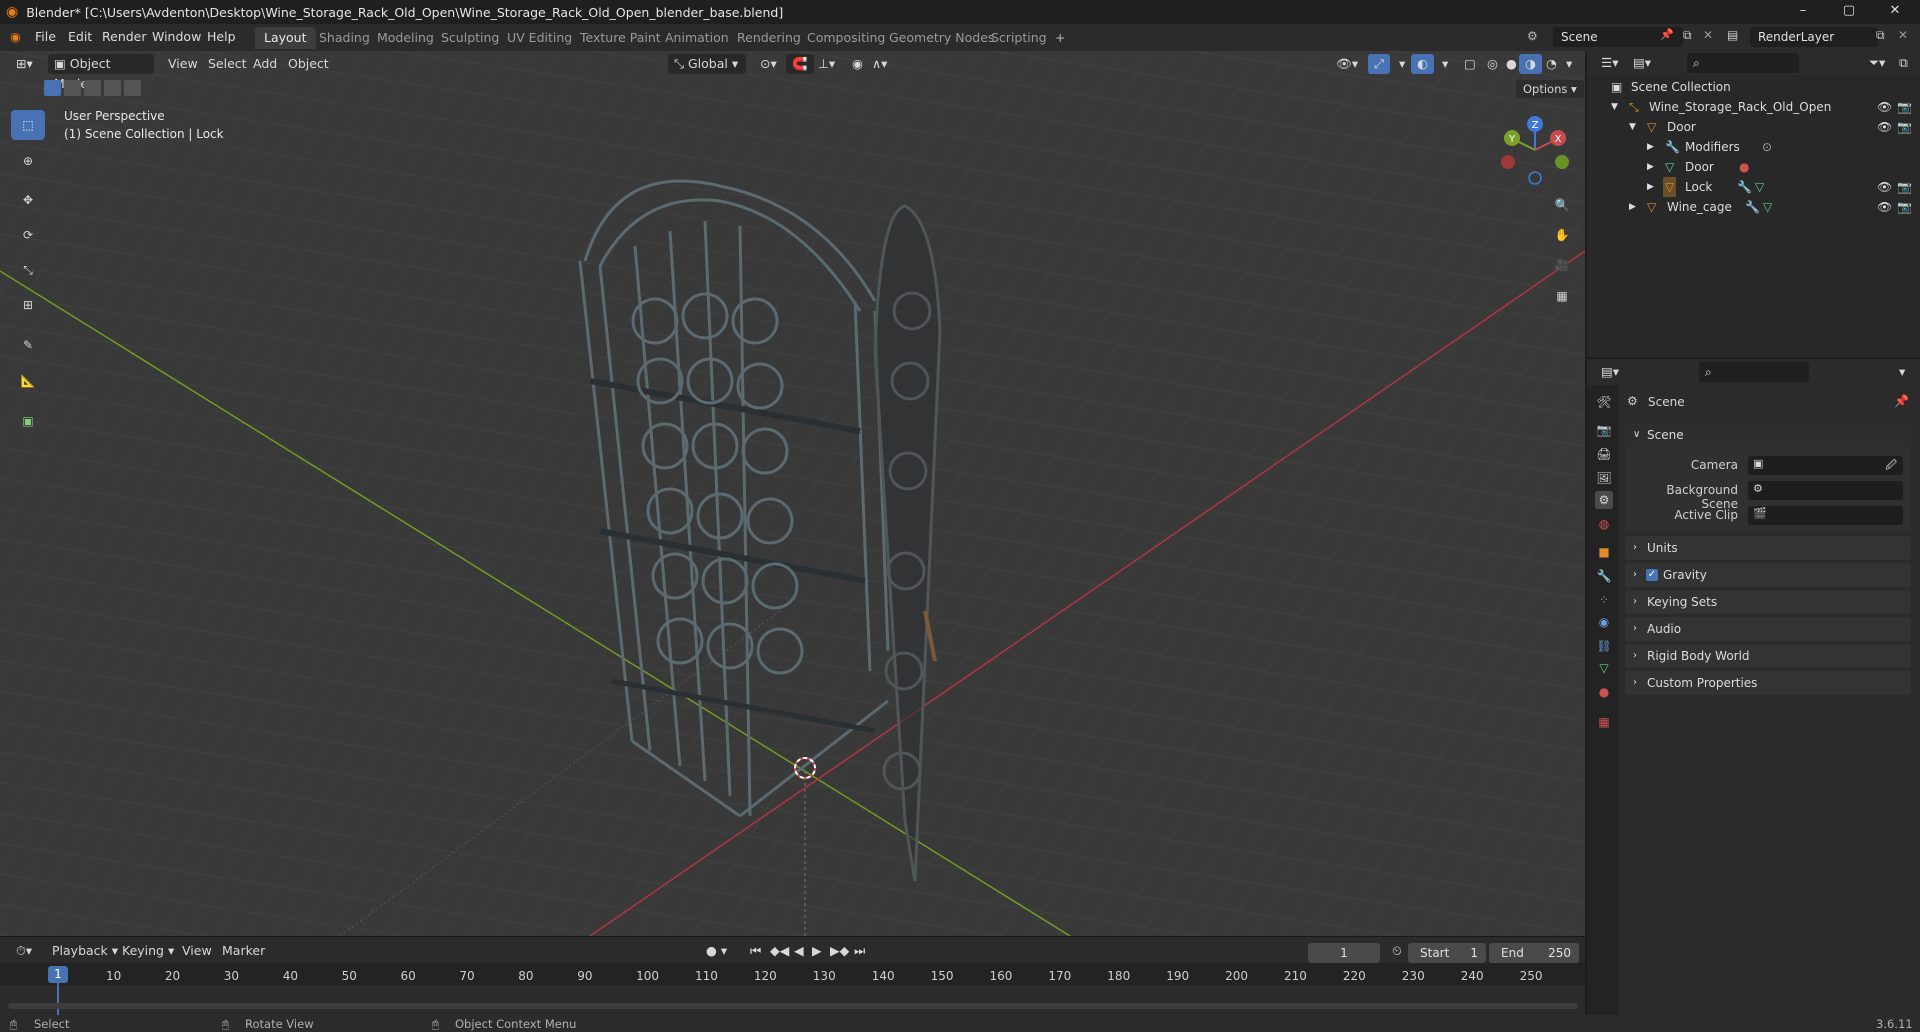  I want to click on camera-view-icon: 🎥, so click(1562, 265).